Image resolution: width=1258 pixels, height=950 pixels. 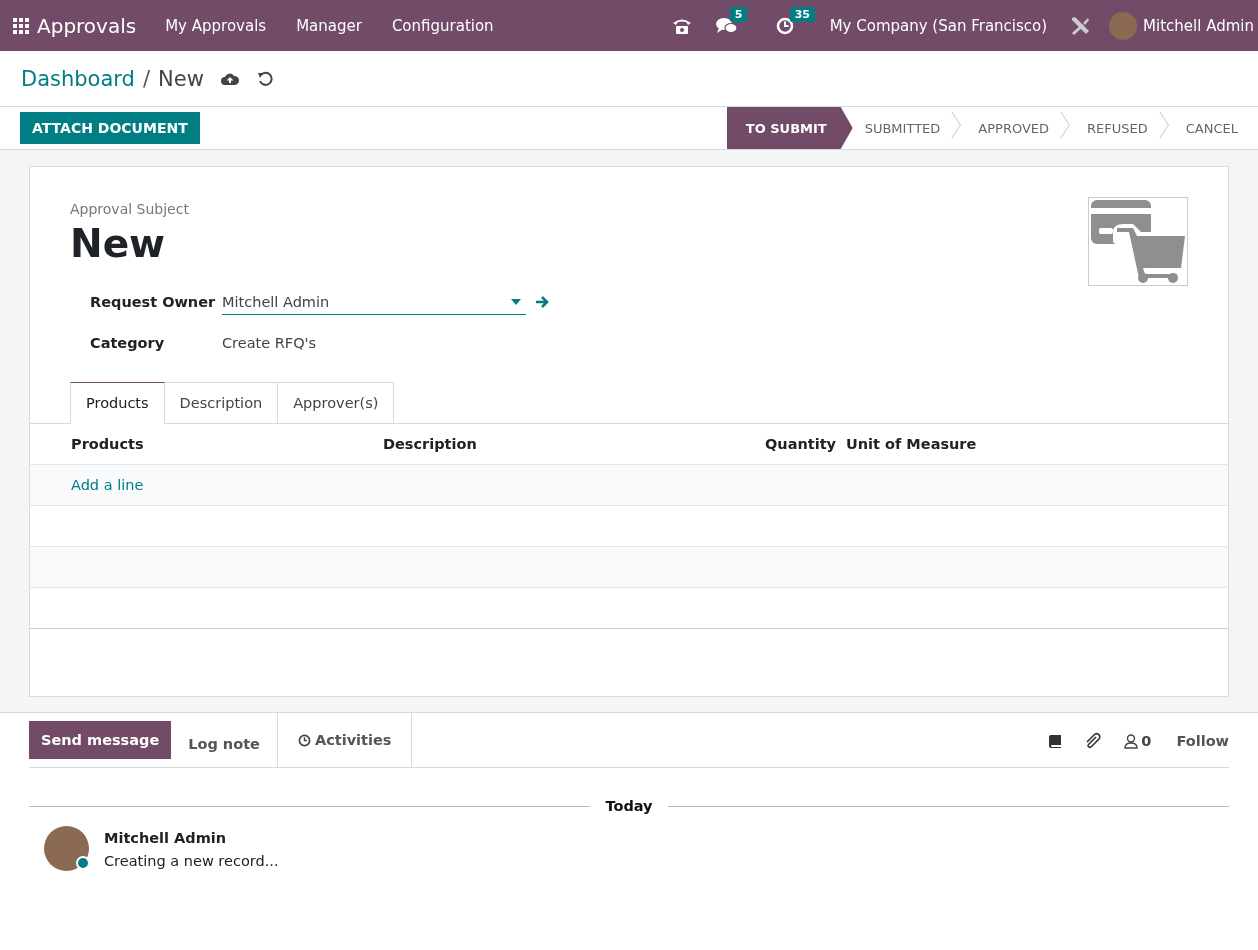 I want to click on notebook-tab: Approver(s), so click(x=336, y=402).